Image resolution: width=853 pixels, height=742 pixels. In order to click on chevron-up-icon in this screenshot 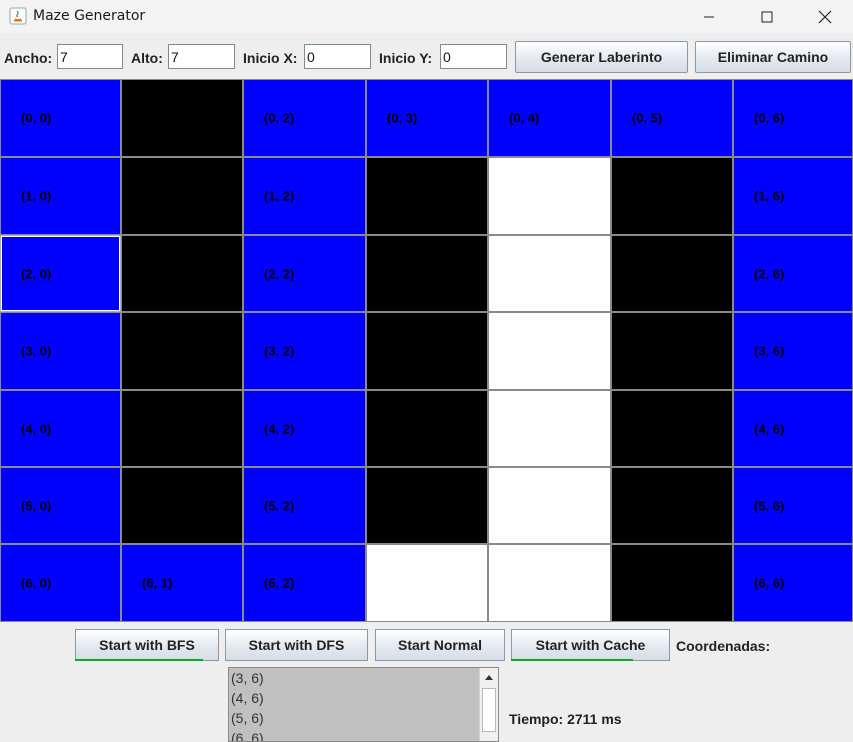, I will do `click(489, 677)`.